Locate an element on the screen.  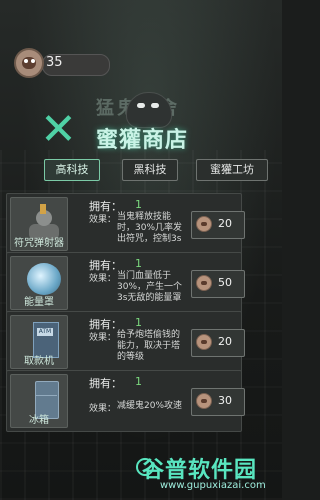
tab-high-tech: 高科技 is located at coordinates (72, 170).